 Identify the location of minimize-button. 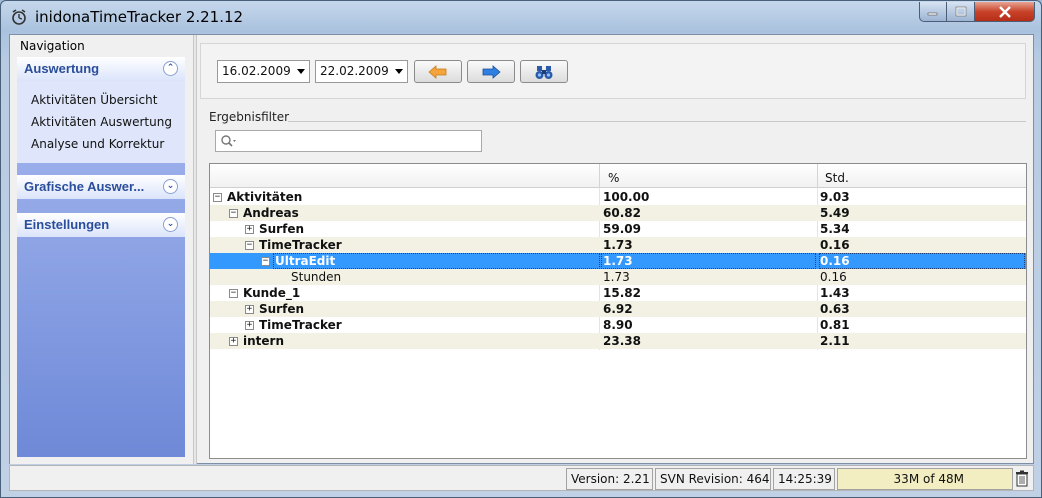
(933, 12).